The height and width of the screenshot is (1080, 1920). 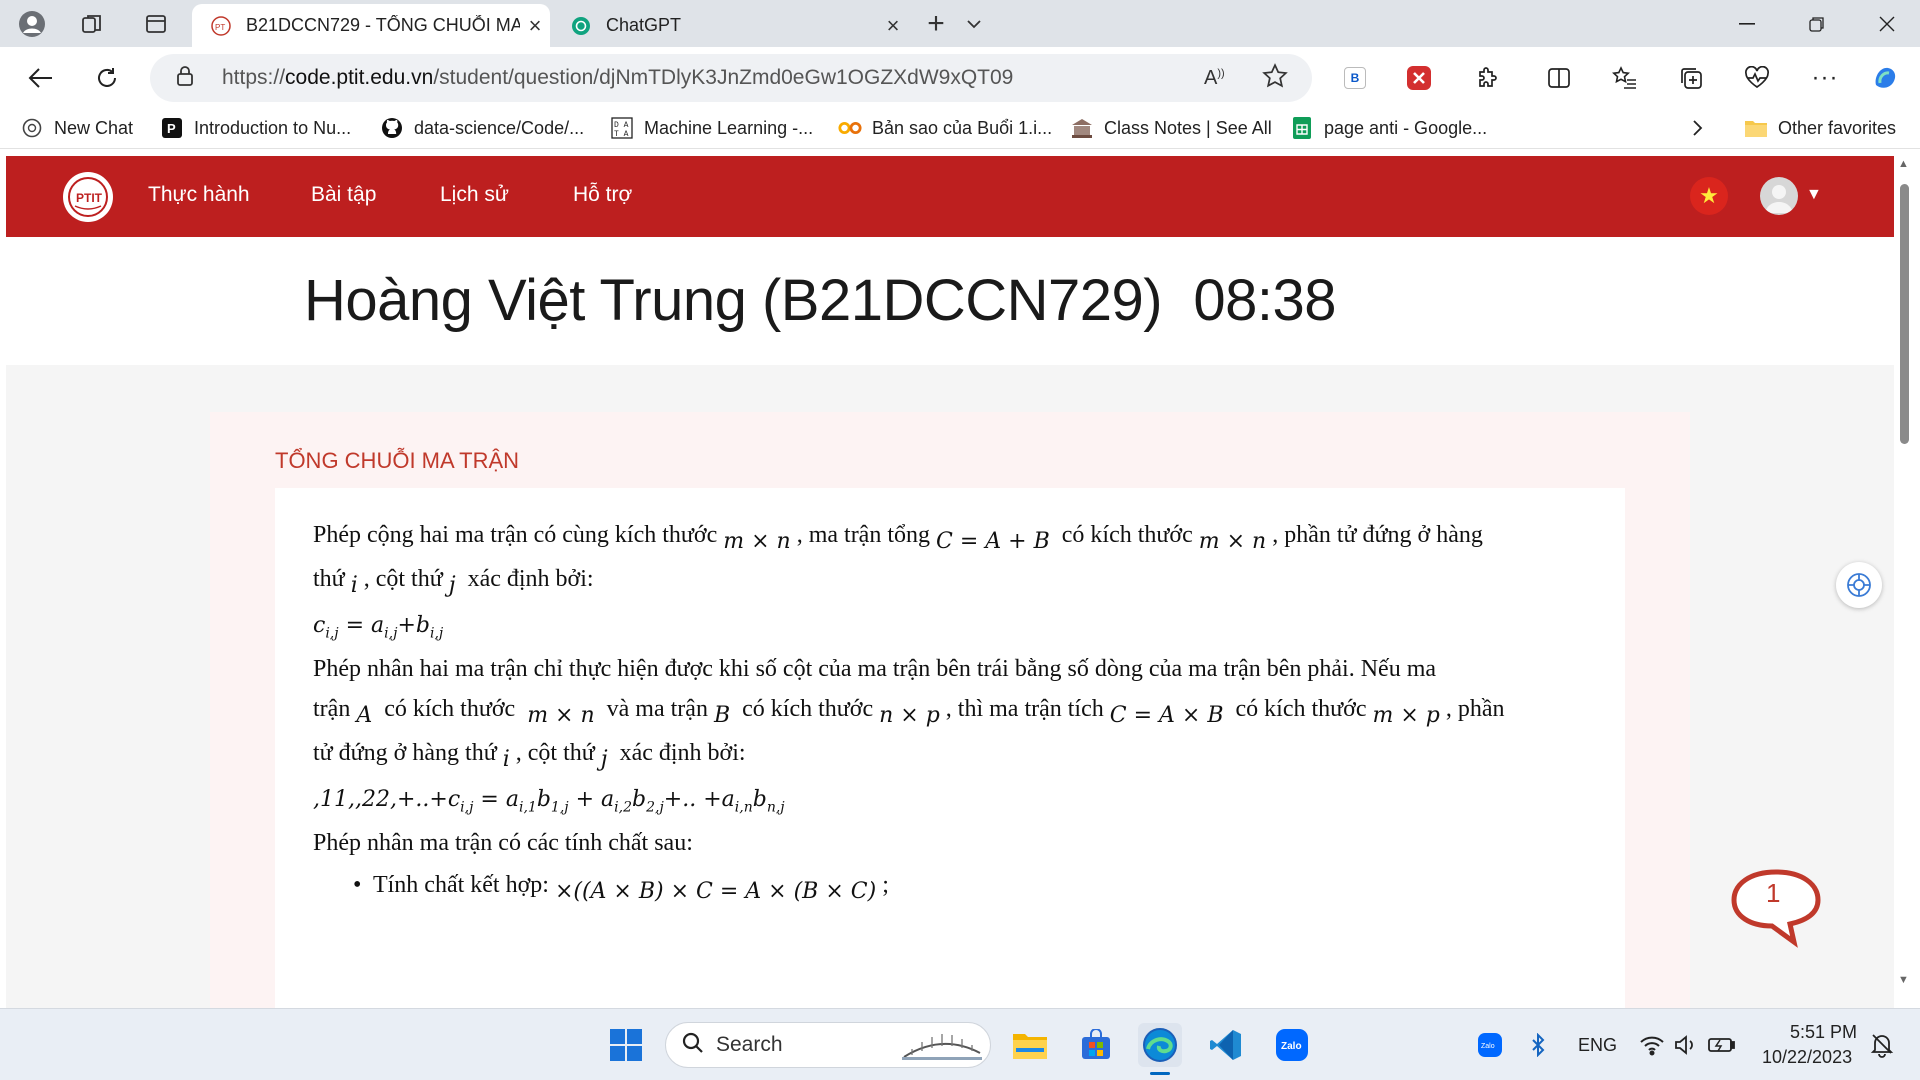 I want to click on svg-text: PT, so click(x=220, y=27).